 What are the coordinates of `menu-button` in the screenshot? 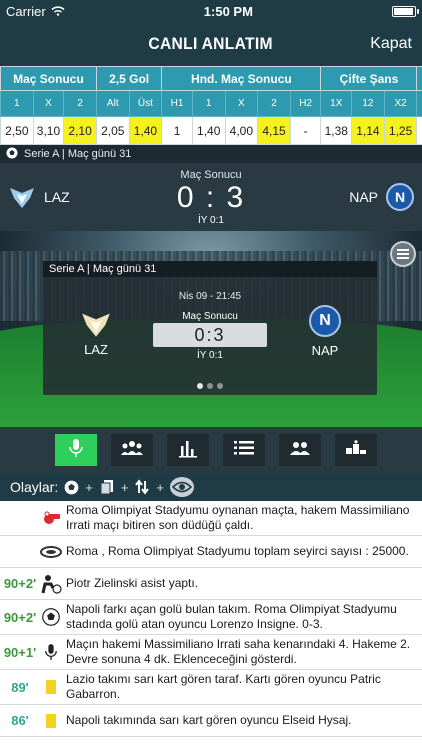 It's located at (403, 254).